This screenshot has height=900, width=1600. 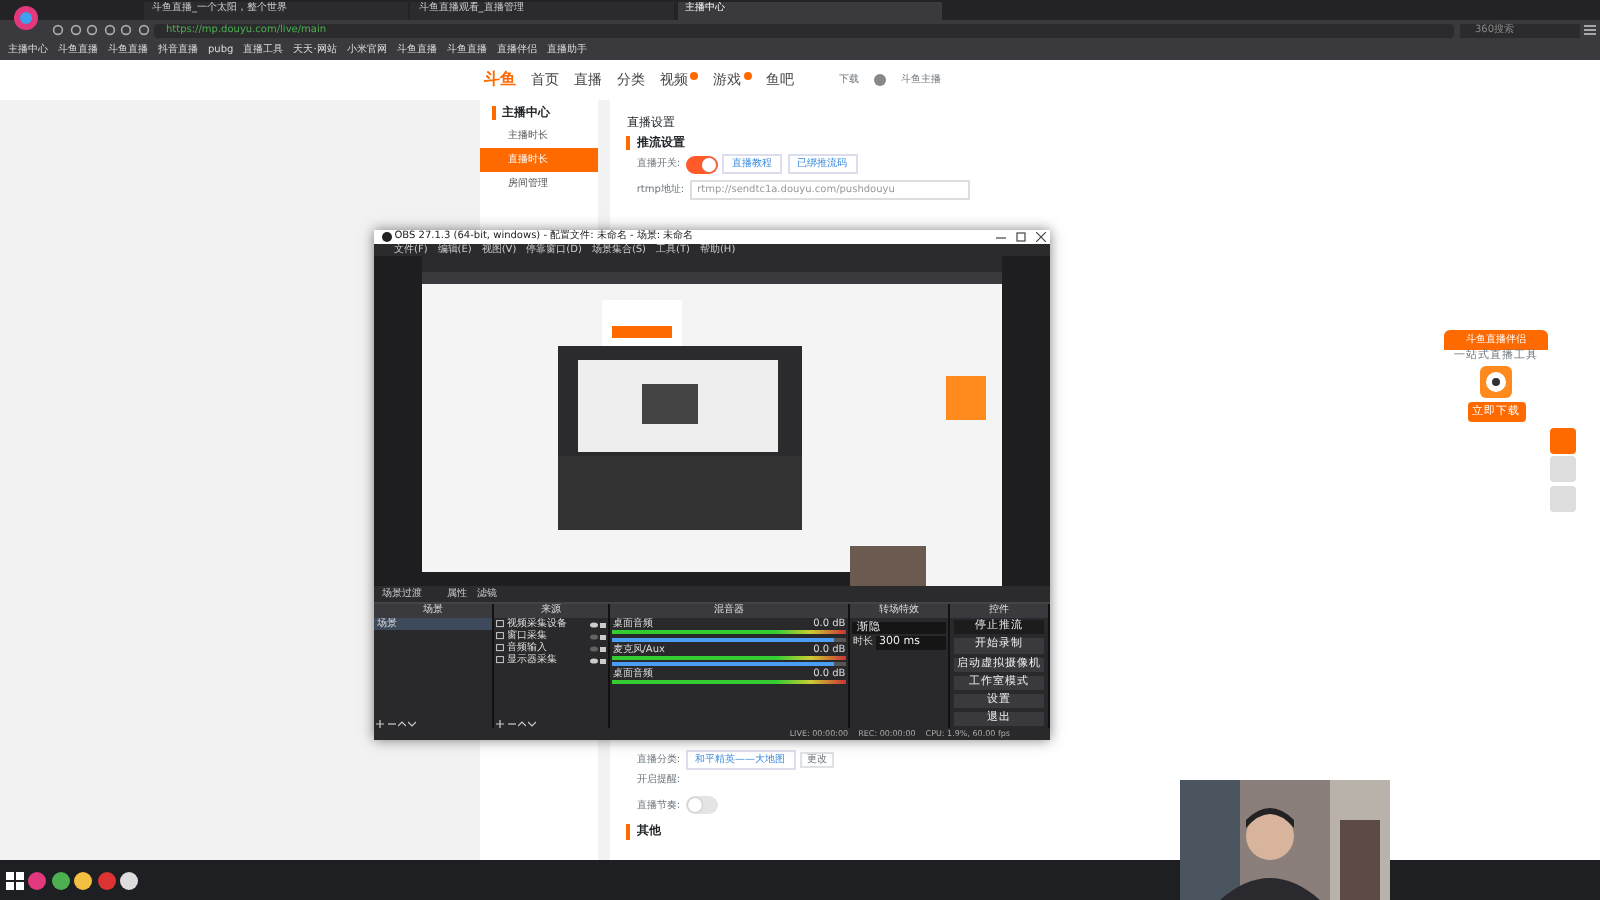 I want to click on close-icon, so click(x=1040, y=236).